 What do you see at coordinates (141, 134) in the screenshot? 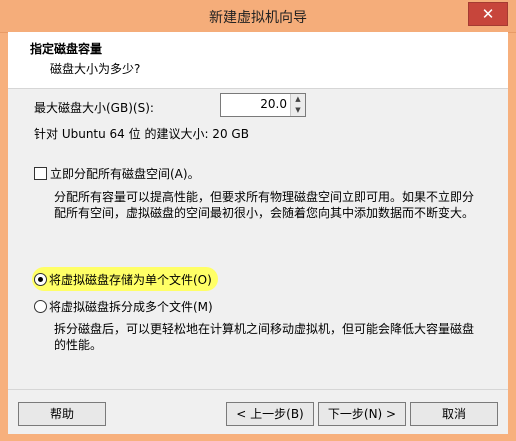
I see `recommended-size-text: 针对 Ubuntu 64 位 的建议大小: 20 GB` at bounding box center [141, 134].